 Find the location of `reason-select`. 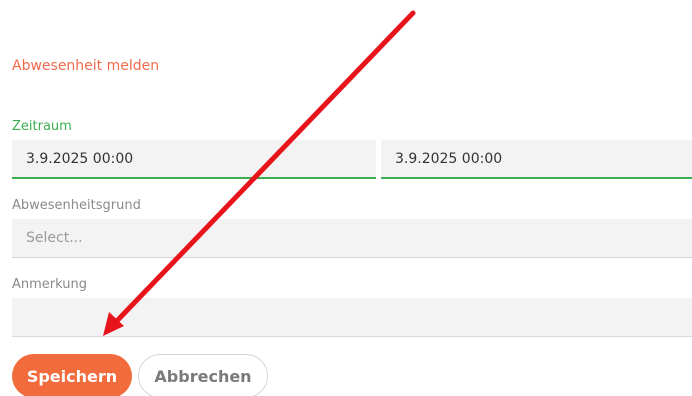

reason-select is located at coordinates (352, 238).